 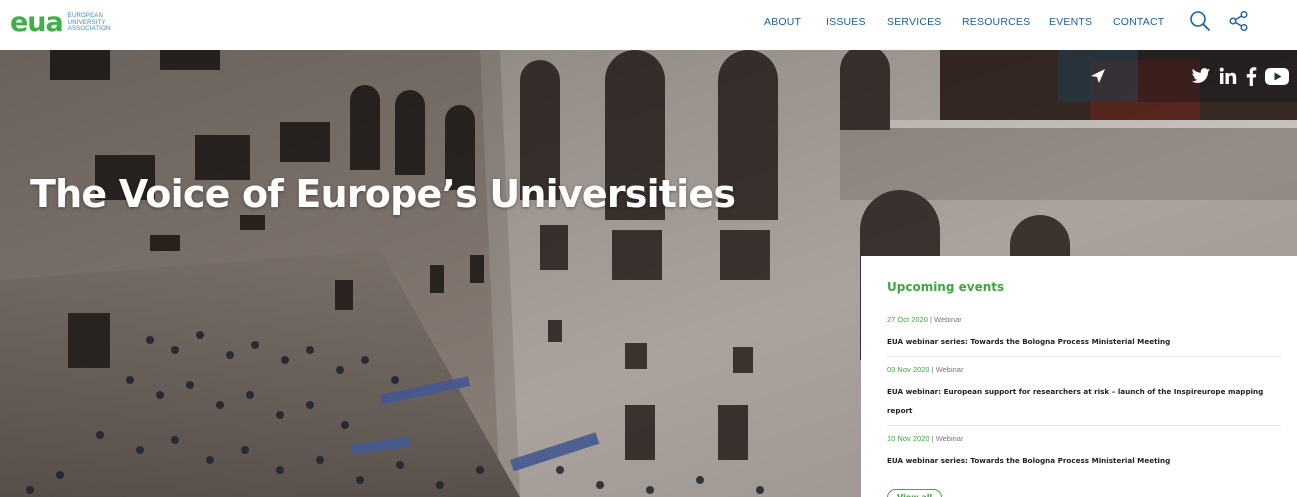 I want to click on nav-events: EVENTS, so click(x=1070, y=22).